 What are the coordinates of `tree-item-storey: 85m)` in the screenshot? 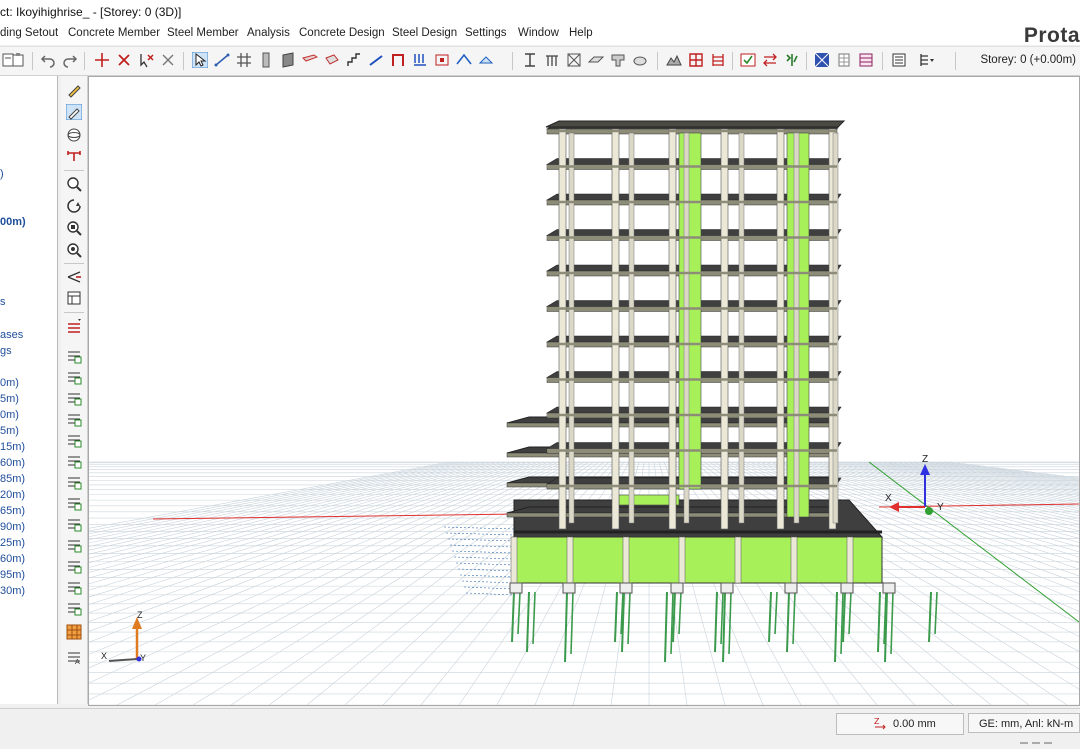 It's located at (12, 479).